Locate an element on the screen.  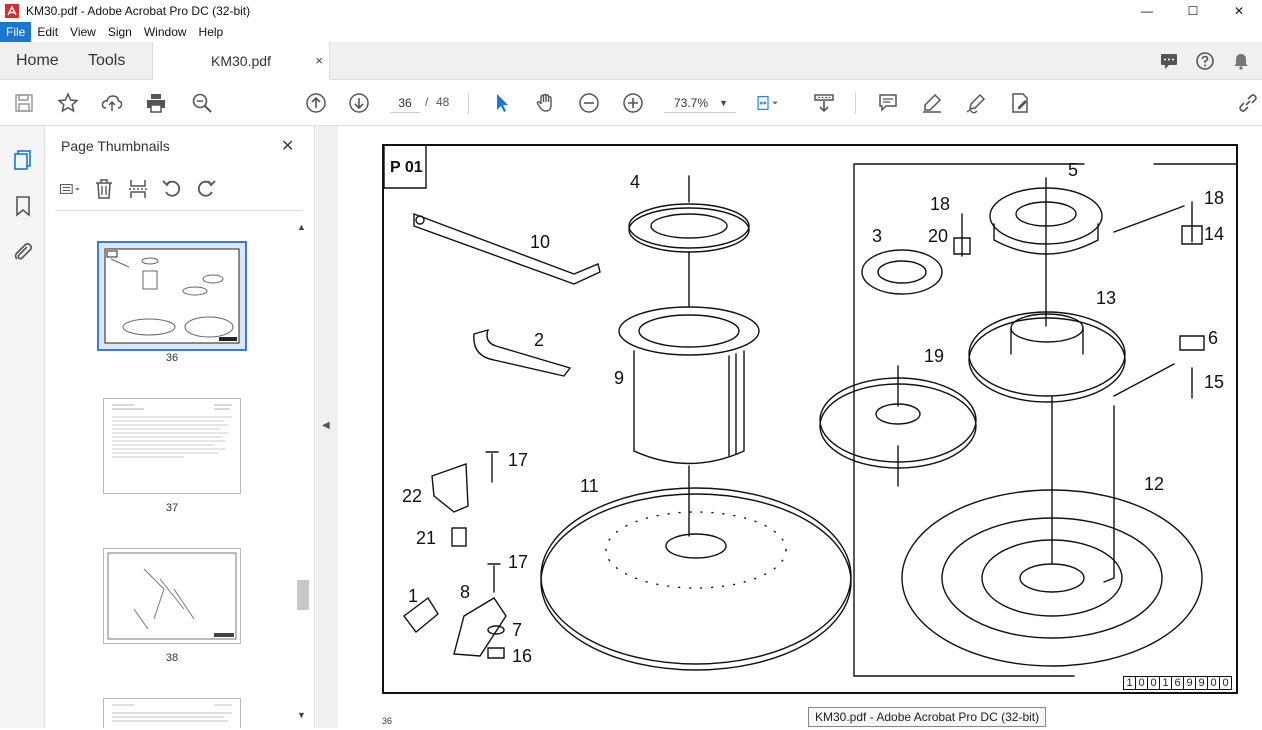
panel-collapse-strip: ◀ is located at coordinates (327, 427).